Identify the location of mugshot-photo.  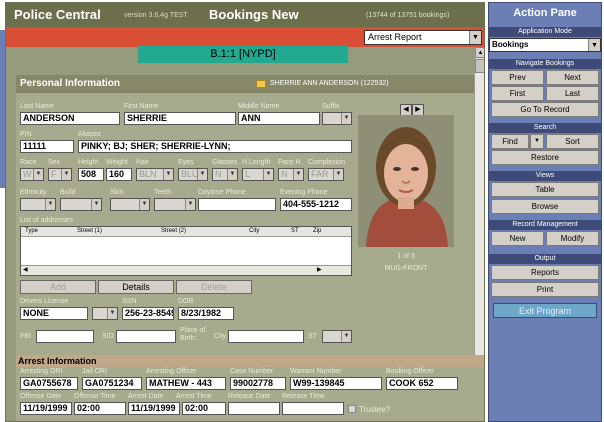
(406, 181).